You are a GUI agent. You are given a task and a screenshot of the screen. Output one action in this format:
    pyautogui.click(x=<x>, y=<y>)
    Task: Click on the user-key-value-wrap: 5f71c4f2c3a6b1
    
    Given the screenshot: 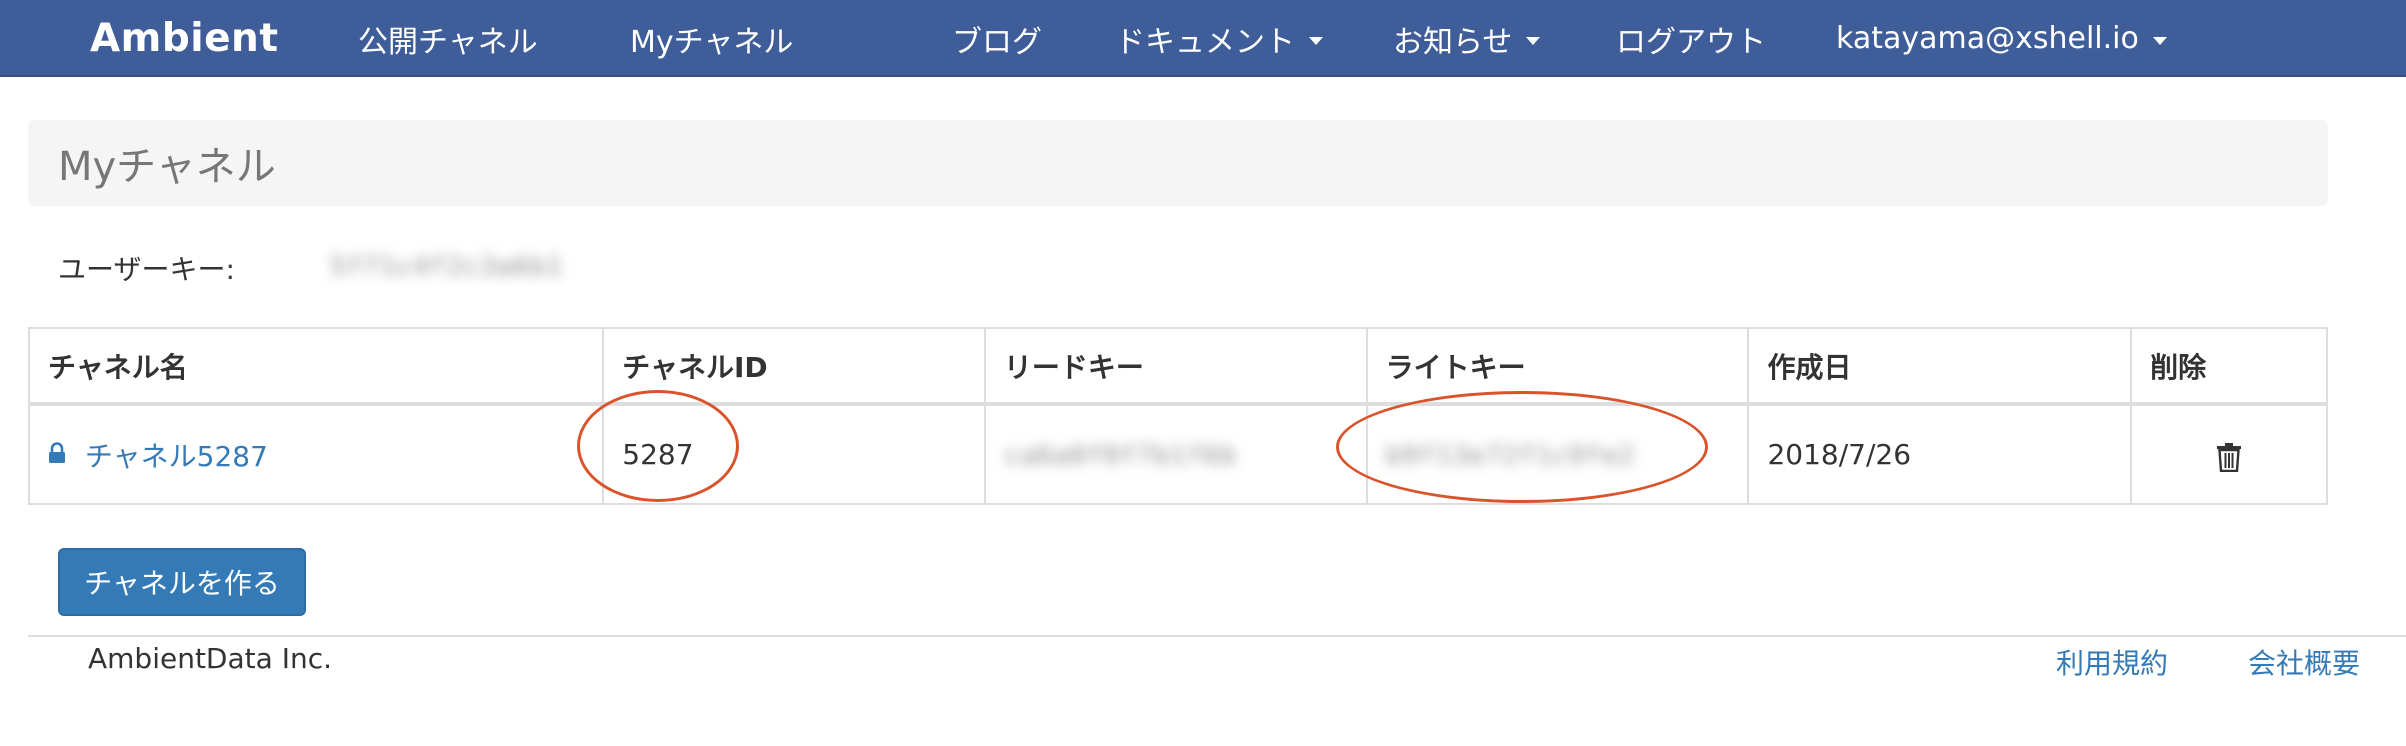 What is the action you would take?
    pyautogui.click(x=446, y=267)
    